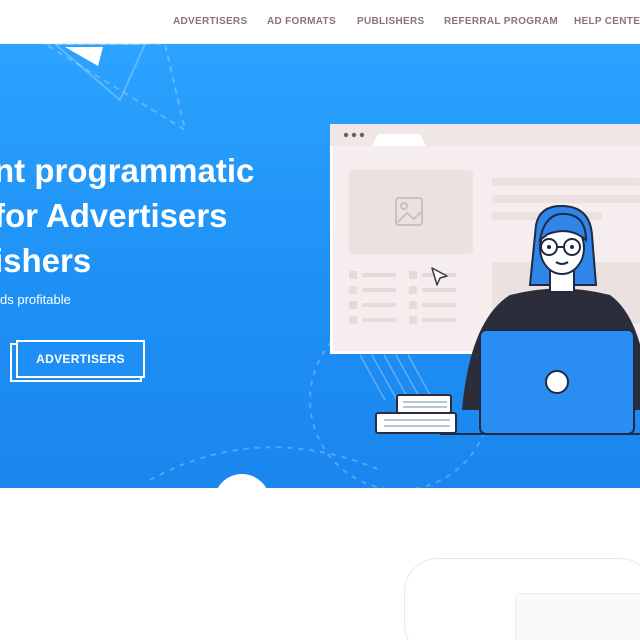 This screenshot has width=640, height=640. What do you see at coordinates (501, 21) in the screenshot?
I see `nav-referral-program-link: REFERRAL PROGRAM` at bounding box center [501, 21].